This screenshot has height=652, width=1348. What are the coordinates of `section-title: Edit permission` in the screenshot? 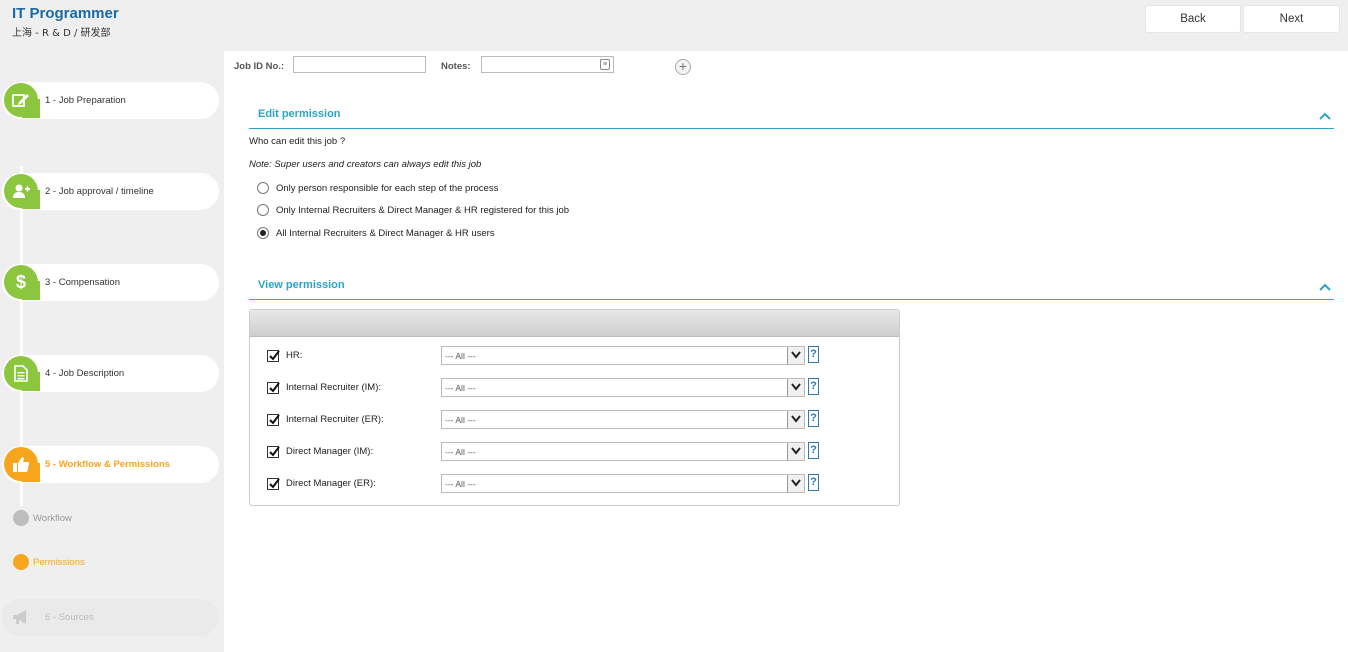 It's located at (299, 114).